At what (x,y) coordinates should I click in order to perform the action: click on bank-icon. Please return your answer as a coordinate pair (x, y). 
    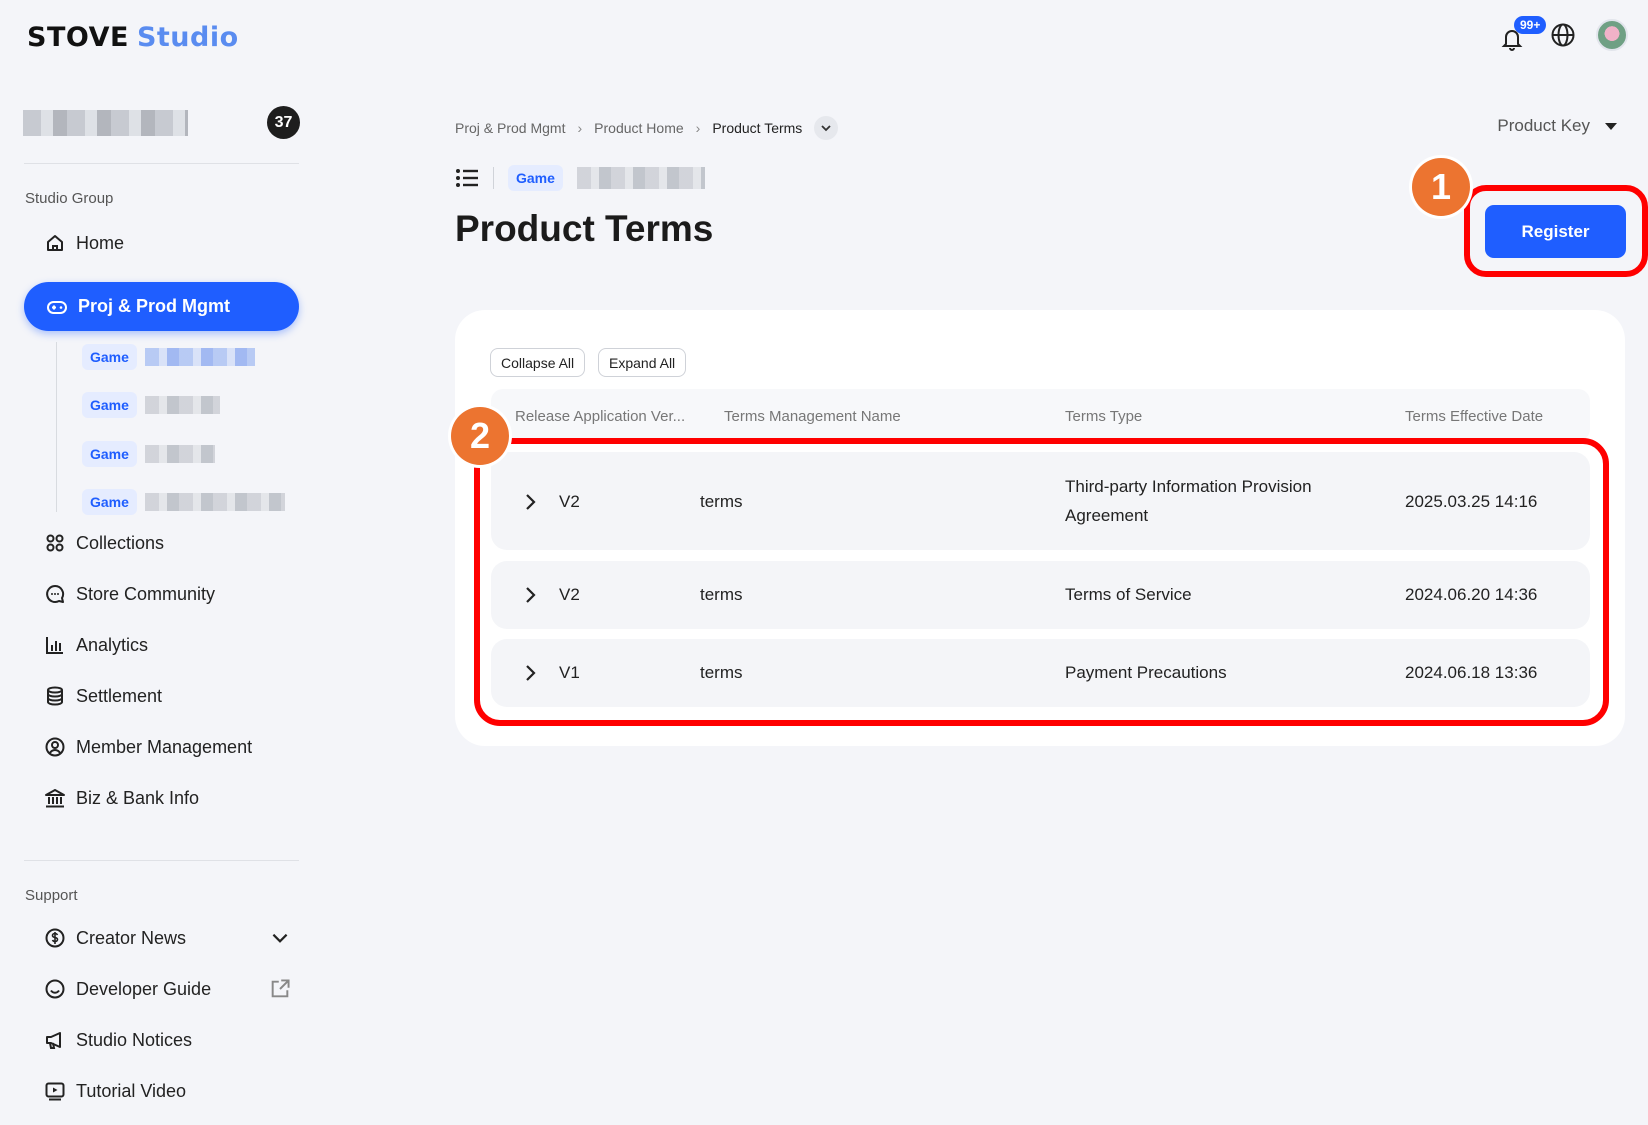
    Looking at the image, I should click on (55, 798).